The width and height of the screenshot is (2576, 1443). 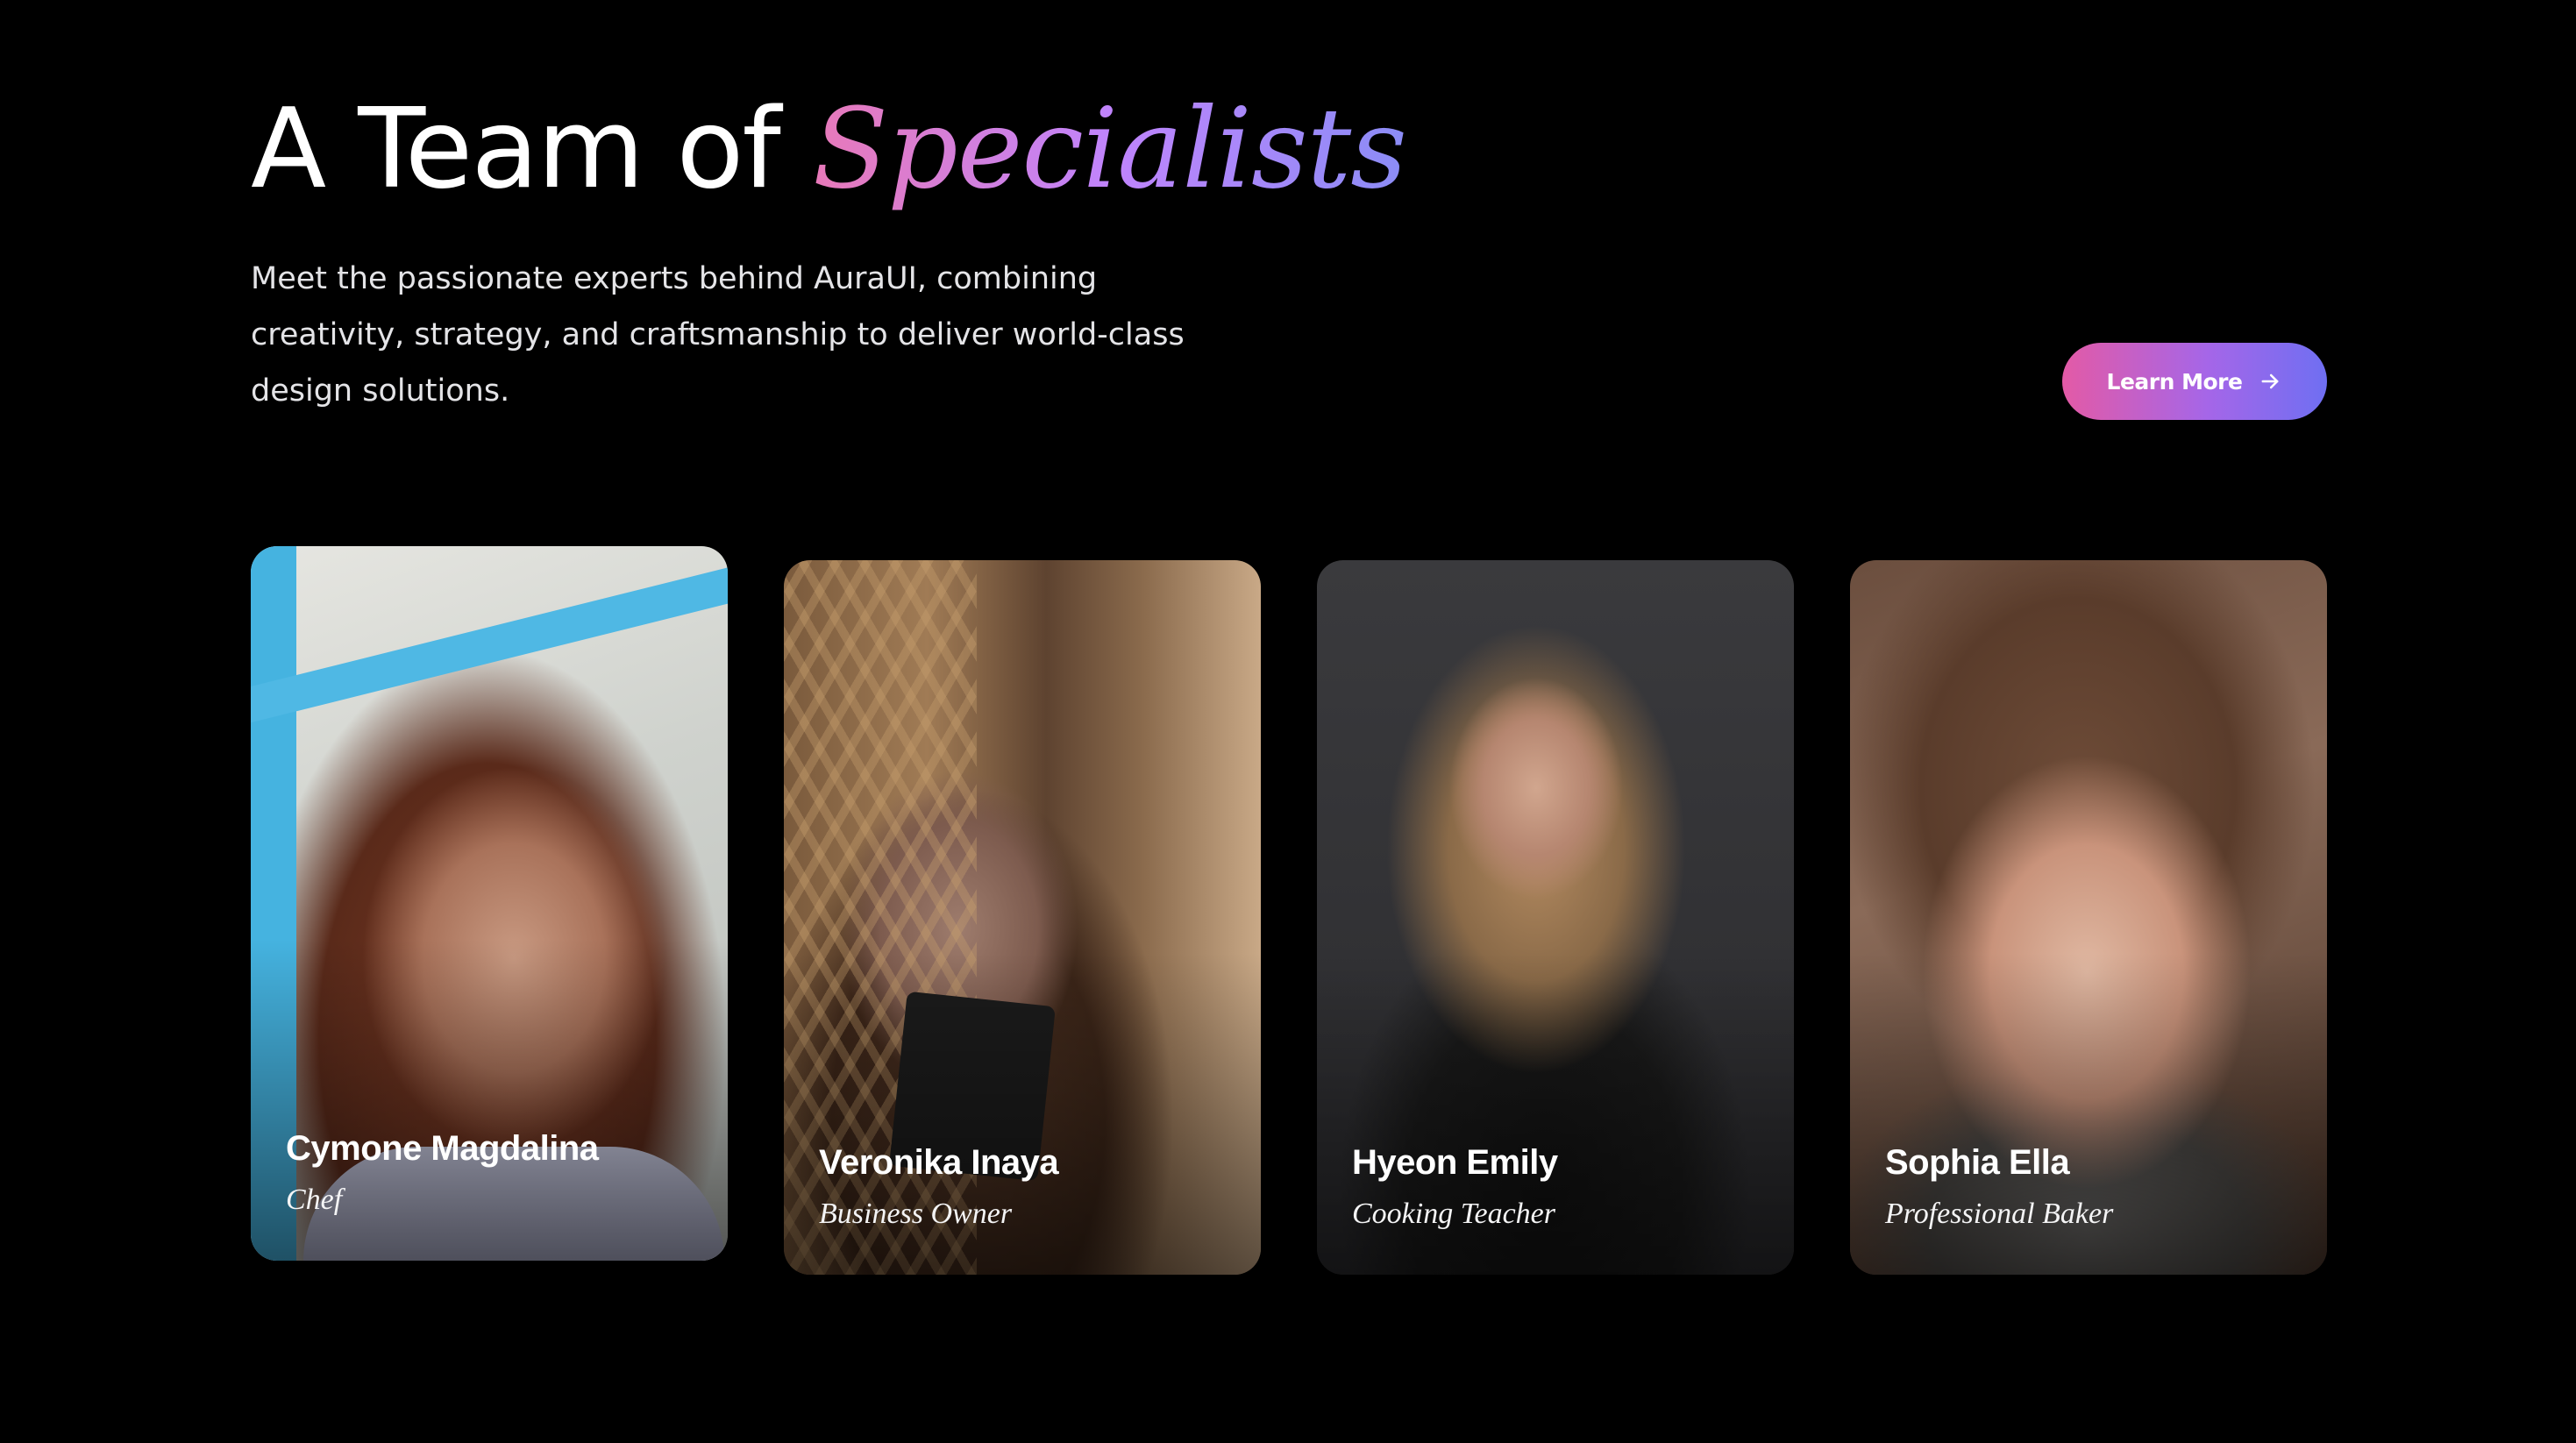 What do you see at coordinates (916, 1214) in the screenshot?
I see `member-role: Business Owner` at bounding box center [916, 1214].